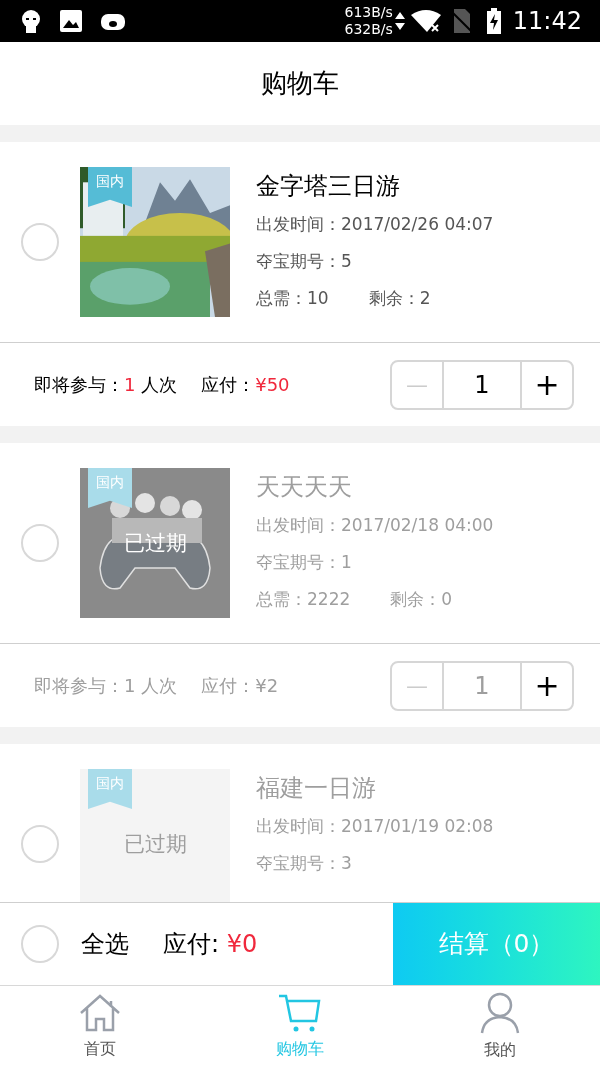 Image resolution: width=600 pixels, height=1067 pixels. What do you see at coordinates (105, 944) in the screenshot?
I see `select-all-label: 全选` at bounding box center [105, 944].